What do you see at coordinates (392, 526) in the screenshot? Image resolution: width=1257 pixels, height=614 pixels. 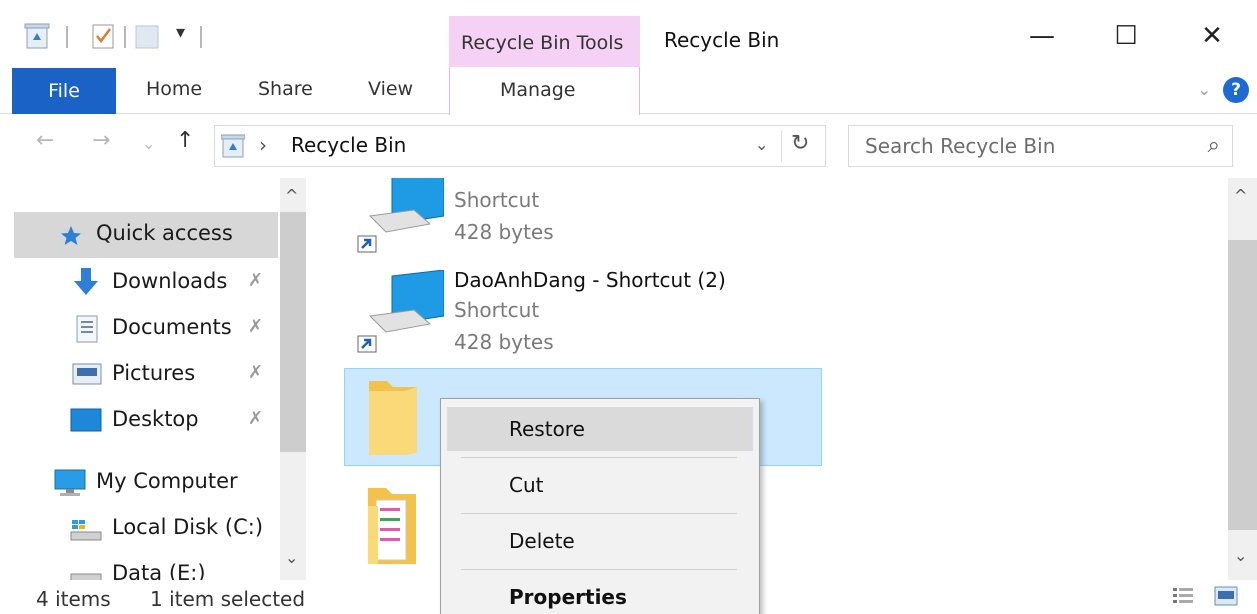 I see `folder-documents-icon` at bounding box center [392, 526].